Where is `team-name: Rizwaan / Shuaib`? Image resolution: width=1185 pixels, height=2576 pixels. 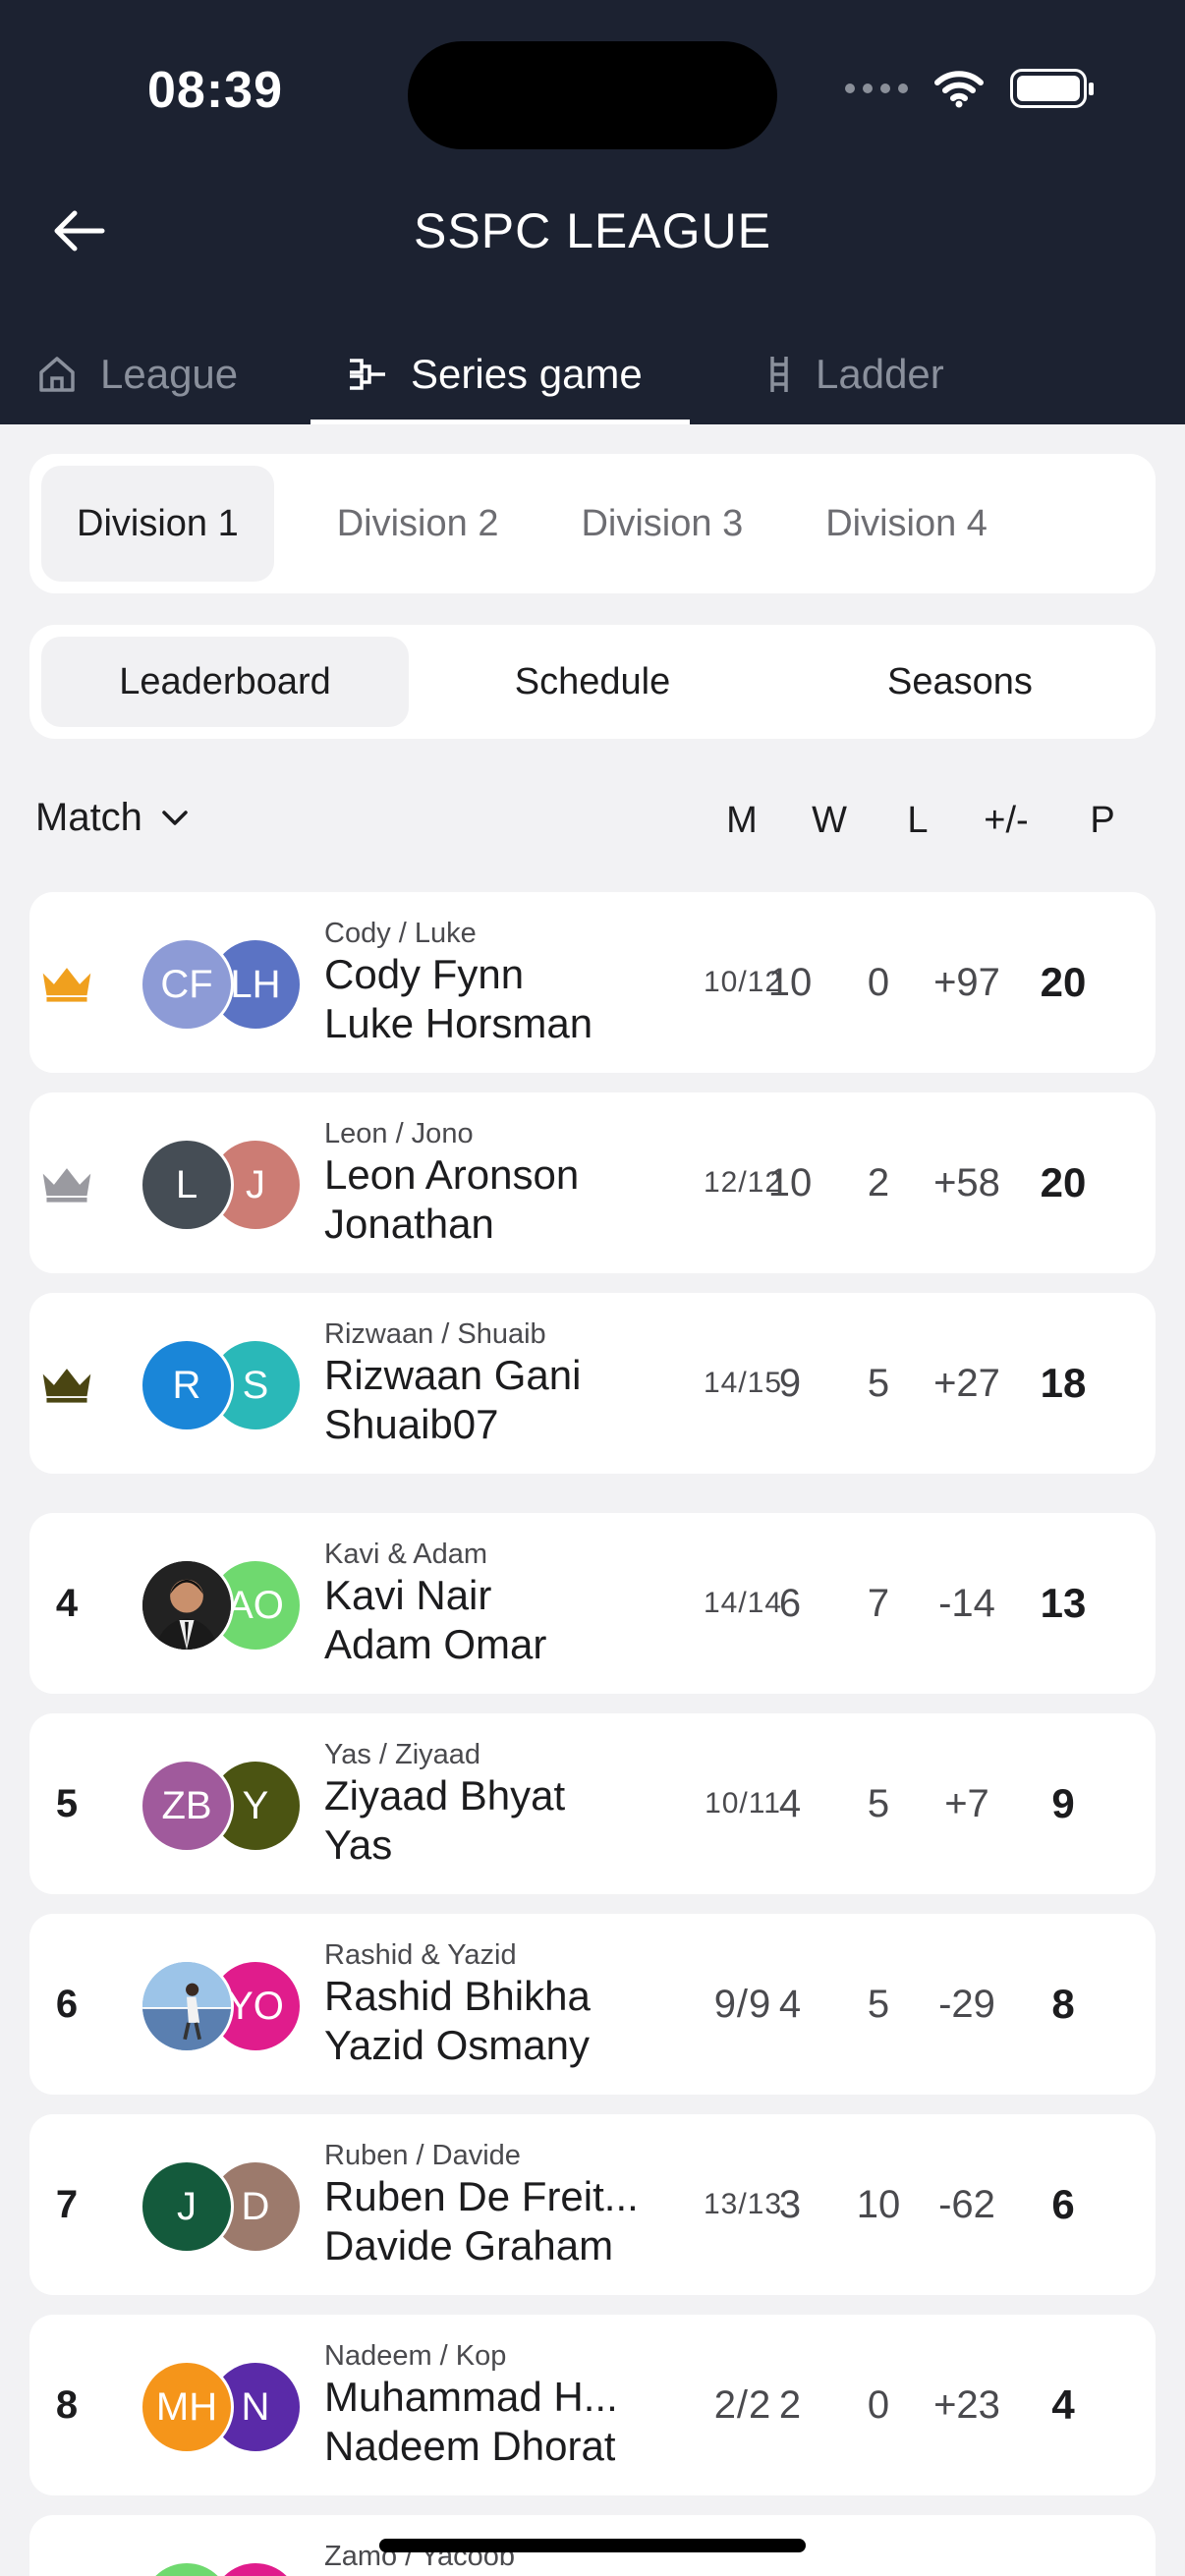 team-name: Rizwaan / Shuaib is located at coordinates (435, 1334).